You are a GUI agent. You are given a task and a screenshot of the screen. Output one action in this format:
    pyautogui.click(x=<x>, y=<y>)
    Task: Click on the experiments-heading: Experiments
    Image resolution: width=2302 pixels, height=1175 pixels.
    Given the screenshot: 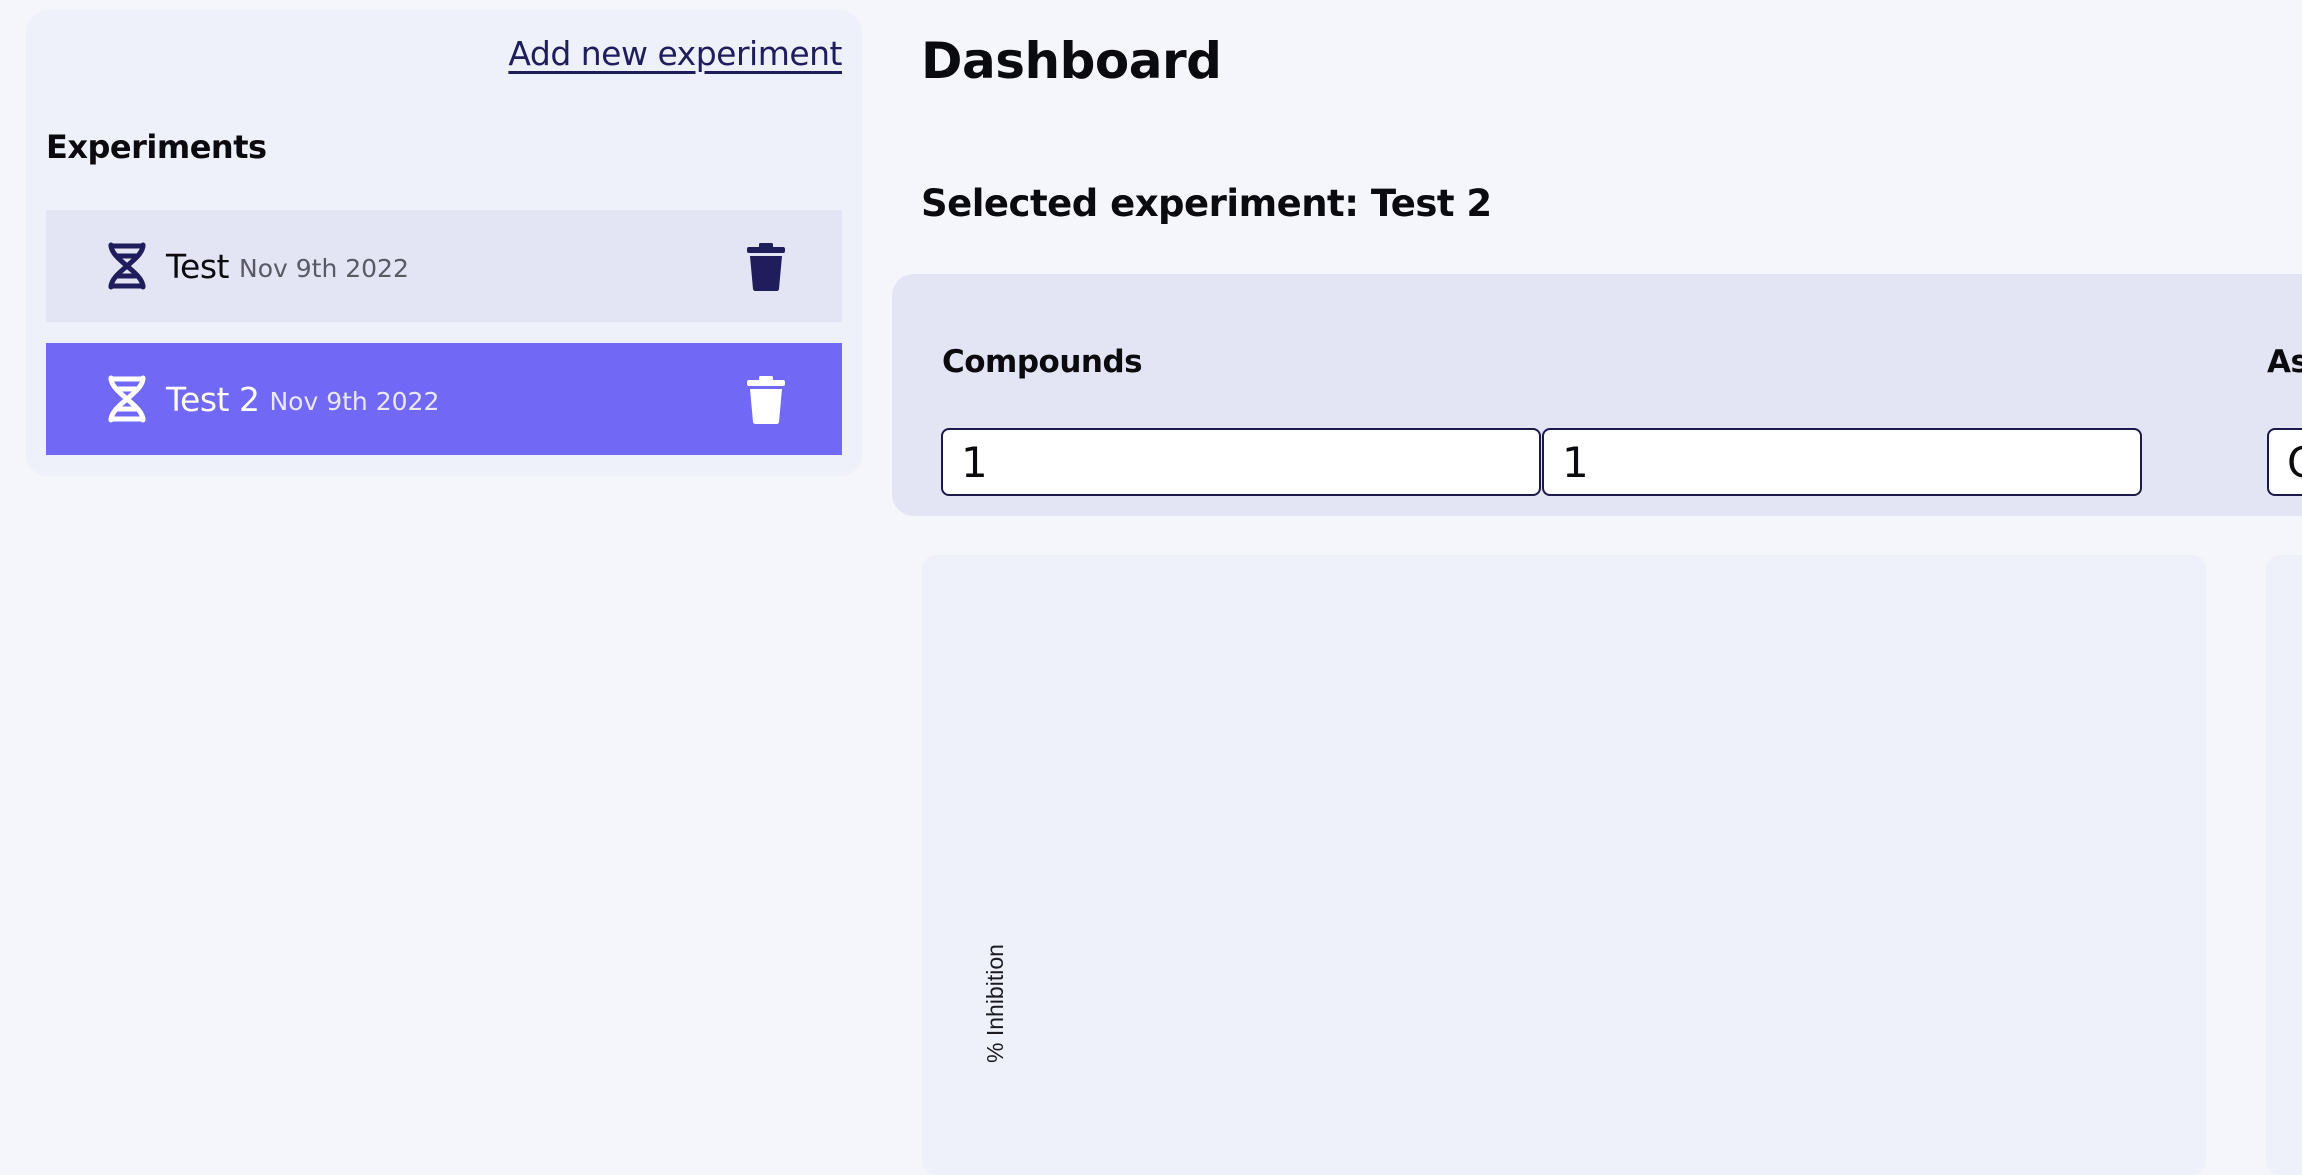 What is the action you would take?
    pyautogui.click(x=156, y=147)
    